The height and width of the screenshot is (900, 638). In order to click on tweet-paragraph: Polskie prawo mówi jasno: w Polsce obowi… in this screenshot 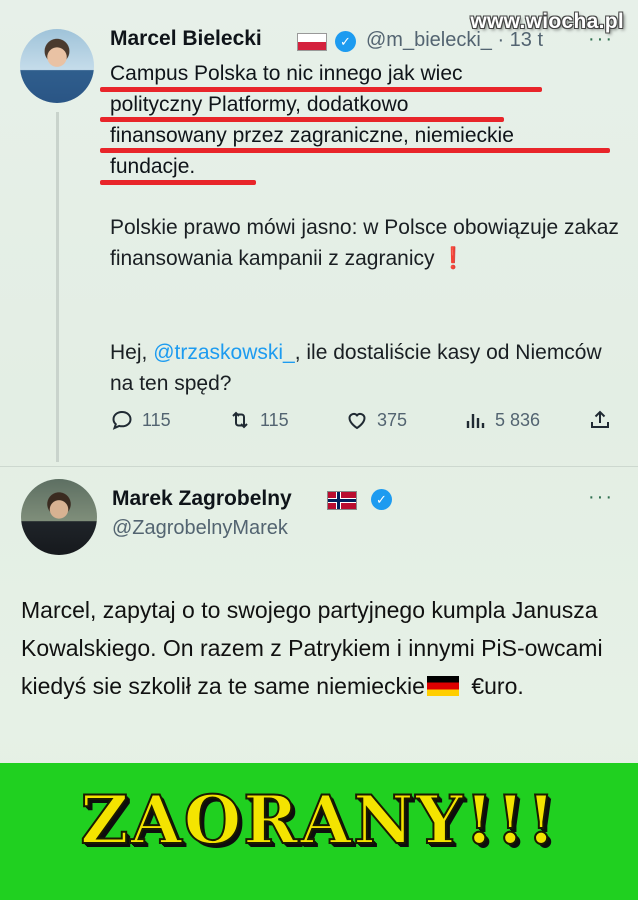, I will do `click(364, 243)`.